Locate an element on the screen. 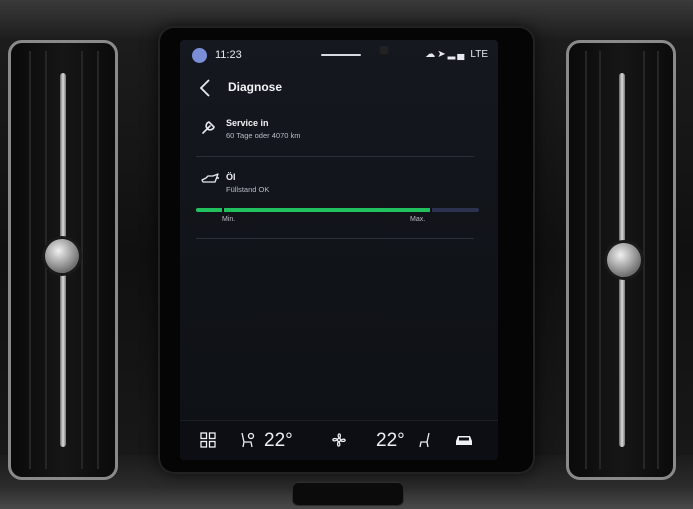 This screenshot has width=693, height=509. passenger-seat-icon is located at coordinates (426, 442).